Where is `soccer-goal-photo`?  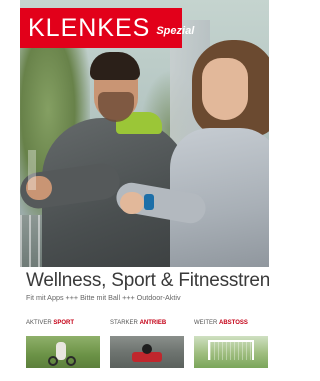
soccer-goal-photo is located at coordinates (231, 352).